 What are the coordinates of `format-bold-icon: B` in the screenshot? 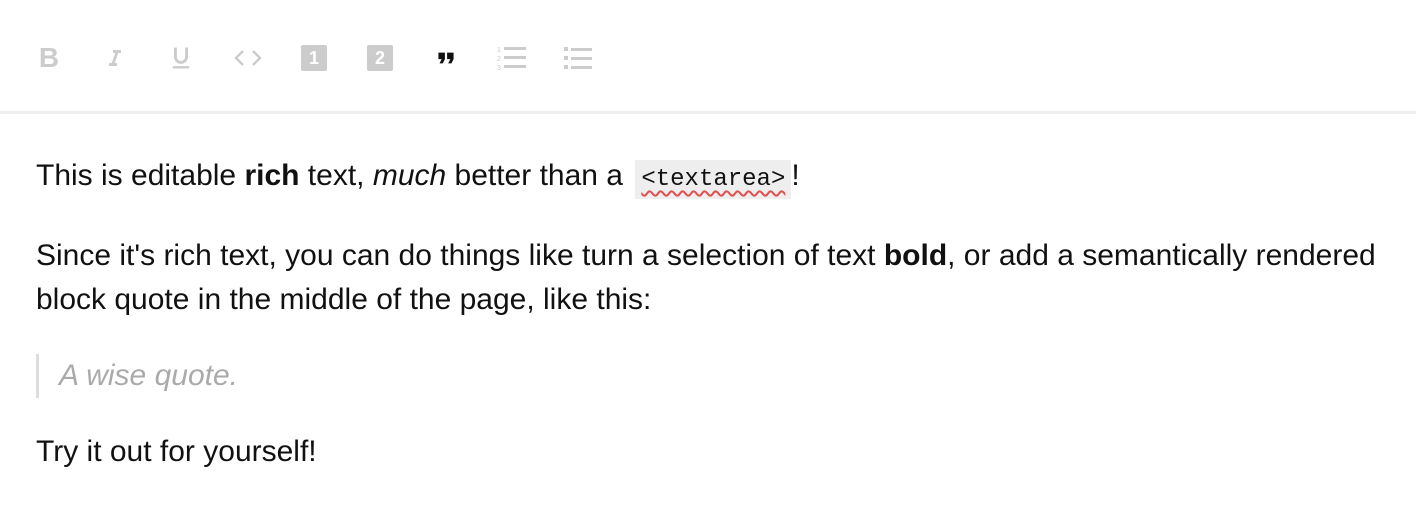 It's located at (49, 57).